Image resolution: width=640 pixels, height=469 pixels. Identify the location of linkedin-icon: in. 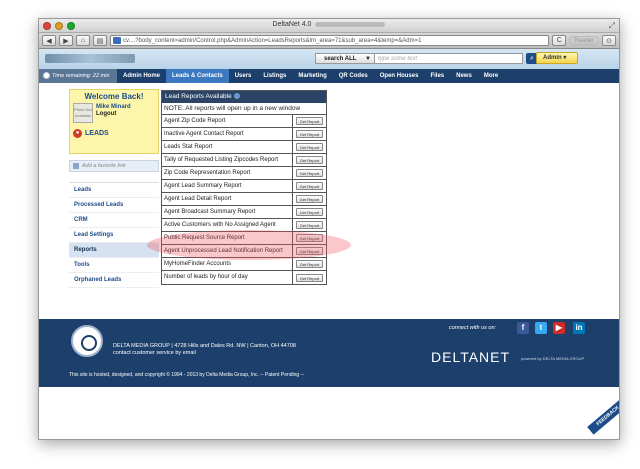
(579, 328).